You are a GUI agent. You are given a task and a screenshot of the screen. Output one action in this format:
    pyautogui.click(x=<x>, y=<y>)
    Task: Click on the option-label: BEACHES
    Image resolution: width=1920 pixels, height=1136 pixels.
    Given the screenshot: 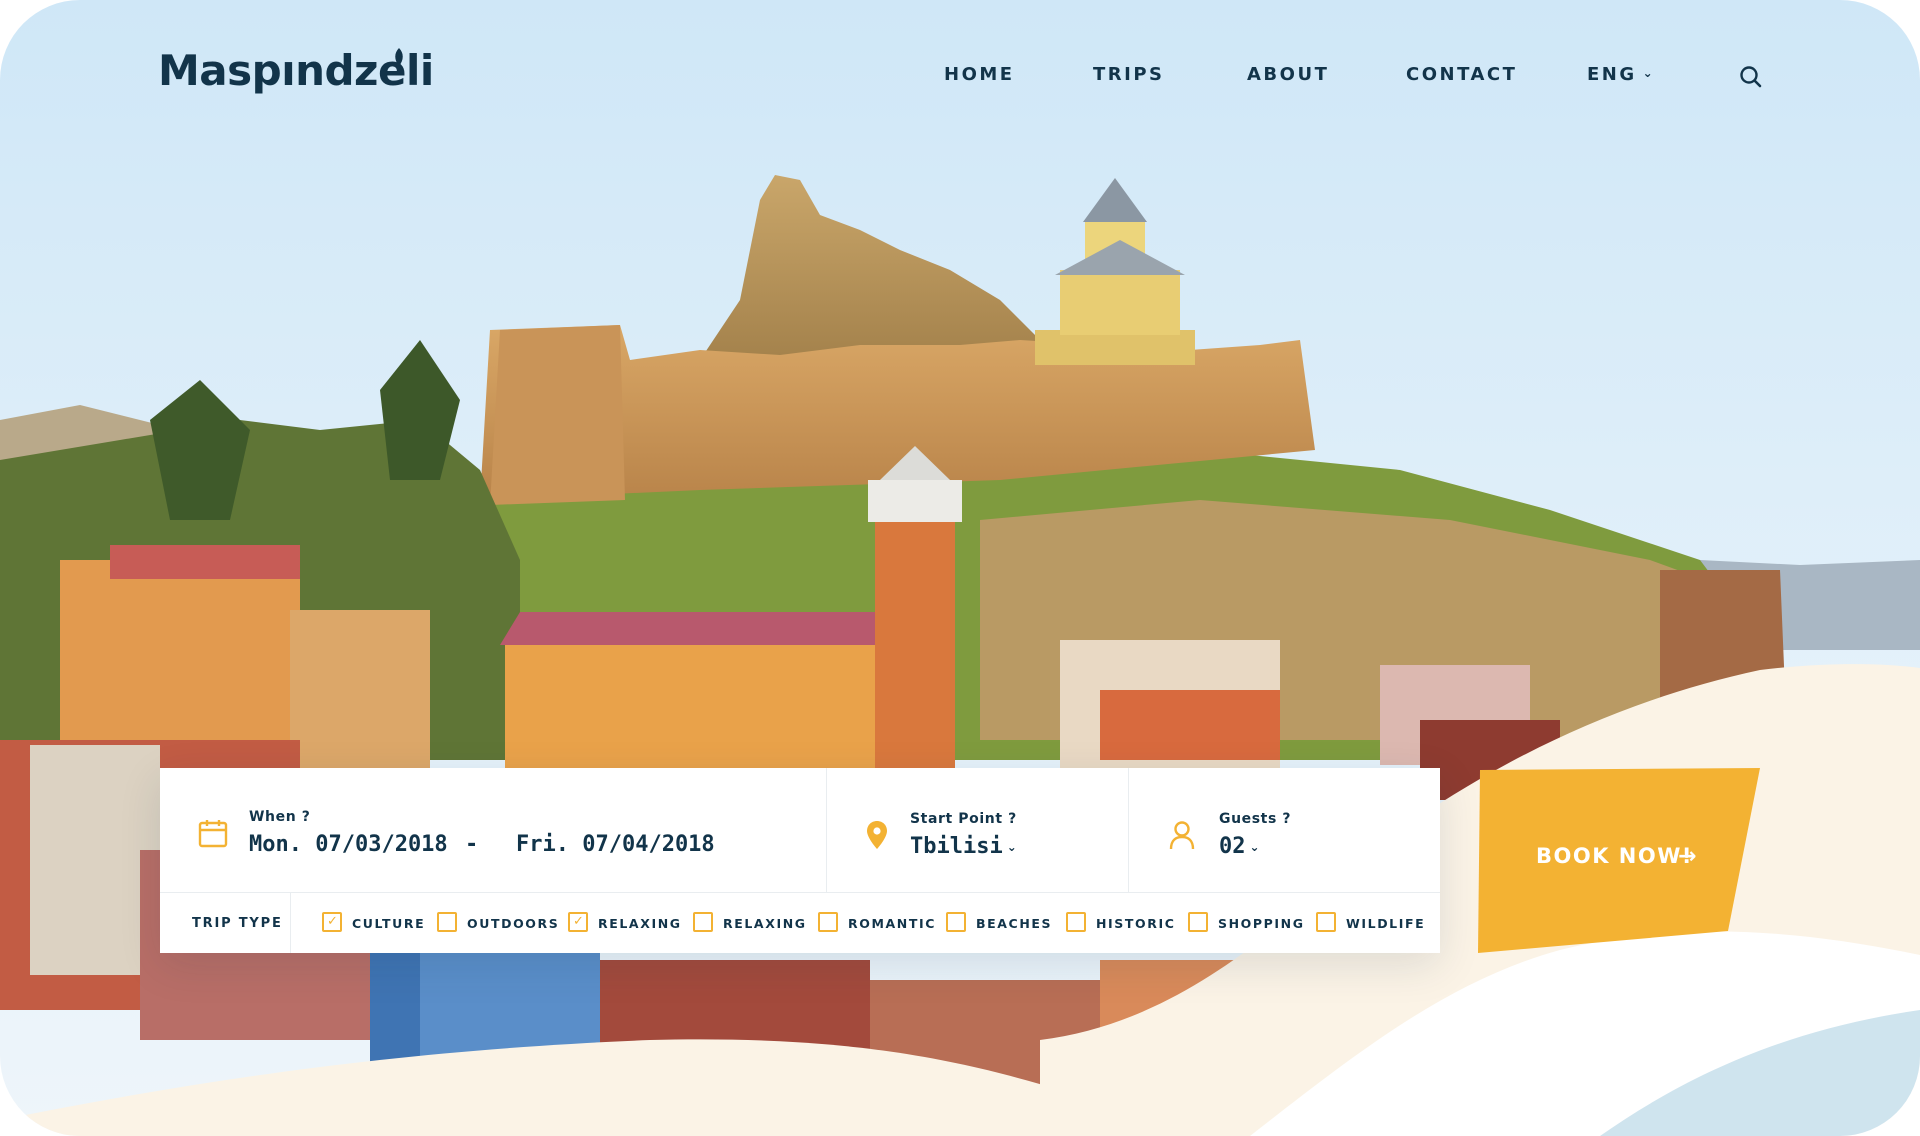 What is the action you would take?
    pyautogui.click(x=1014, y=923)
    